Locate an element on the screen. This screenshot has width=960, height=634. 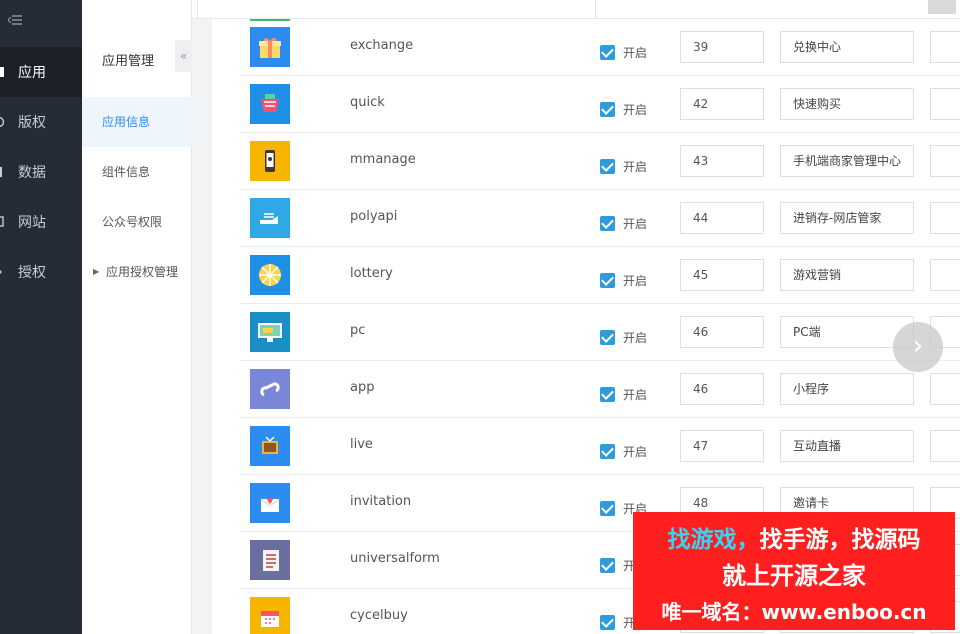
submenu-item-label: 公众号权限 is located at coordinates (132, 222).